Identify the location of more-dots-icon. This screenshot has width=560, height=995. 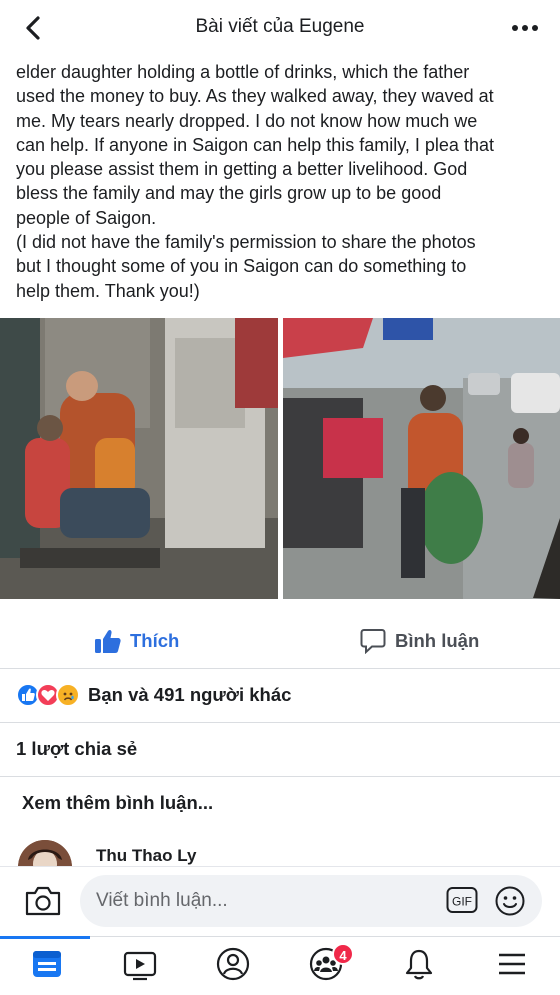
(525, 28).